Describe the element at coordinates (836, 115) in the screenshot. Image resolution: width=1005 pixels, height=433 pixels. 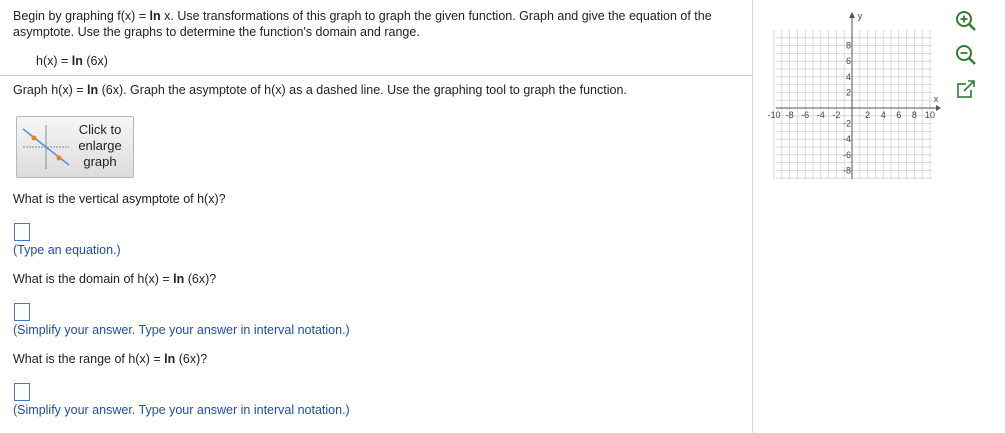
I see `x-tick-label: -2` at that location.